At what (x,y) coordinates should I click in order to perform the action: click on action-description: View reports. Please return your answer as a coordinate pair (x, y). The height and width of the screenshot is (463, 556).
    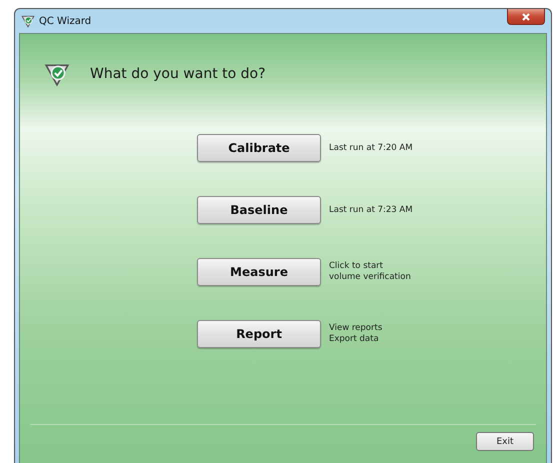
    Looking at the image, I should click on (355, 328).